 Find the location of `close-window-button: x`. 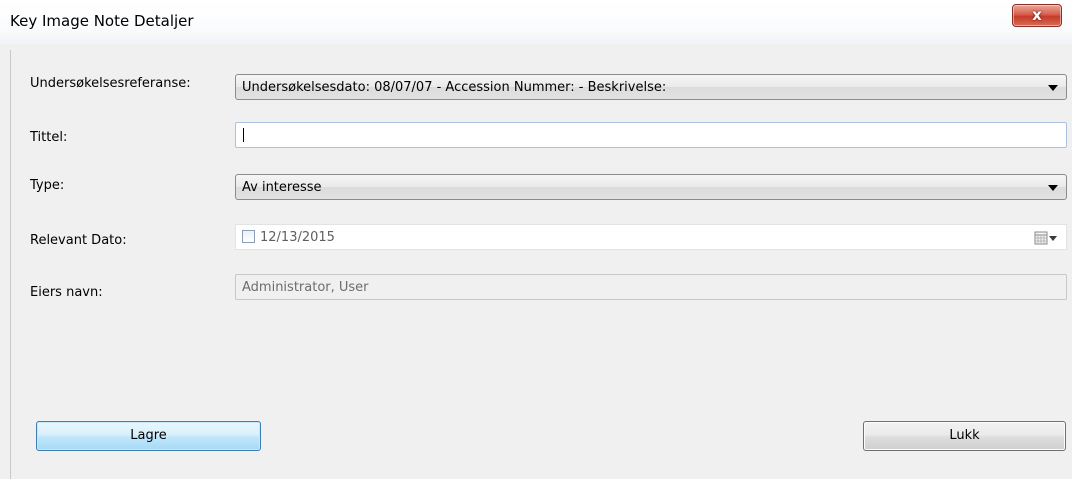

close-window-button: x is located at coordinates (1037, 15).